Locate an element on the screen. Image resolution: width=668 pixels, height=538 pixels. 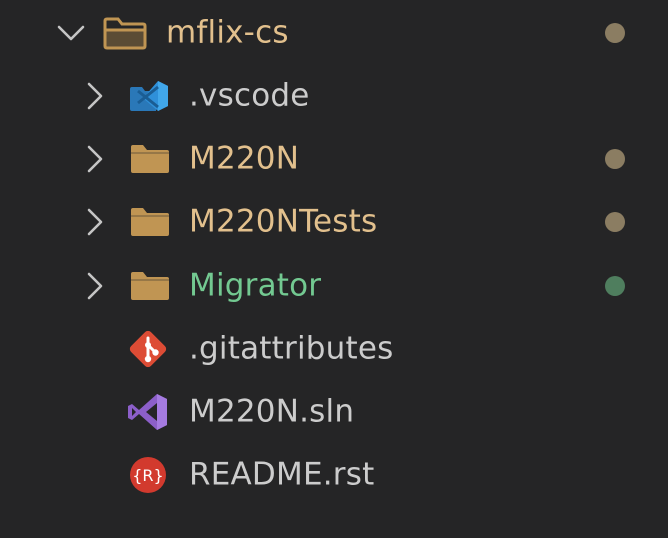
untracked-status-dot is located at coordinates (615, 285).